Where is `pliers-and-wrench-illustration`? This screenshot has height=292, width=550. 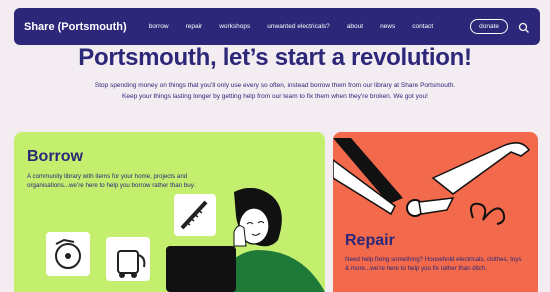
pliers-and-wrench-illustration is located at coordinates (432, 181).